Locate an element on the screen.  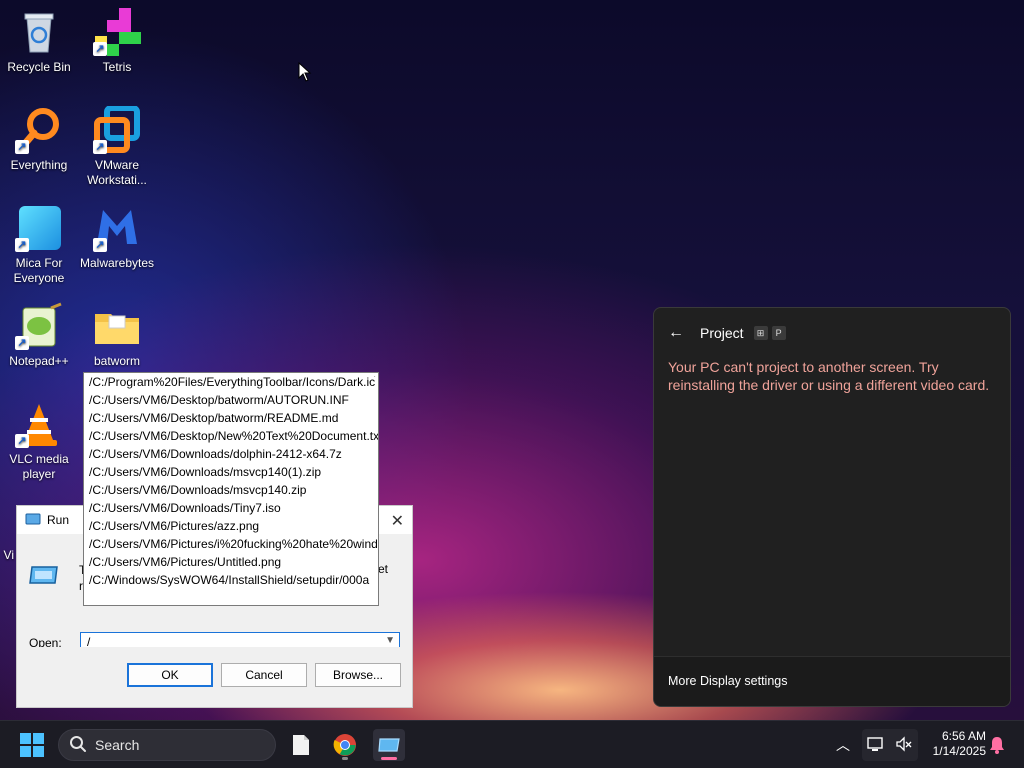
running-indicator is located at coordinates (345, 758).